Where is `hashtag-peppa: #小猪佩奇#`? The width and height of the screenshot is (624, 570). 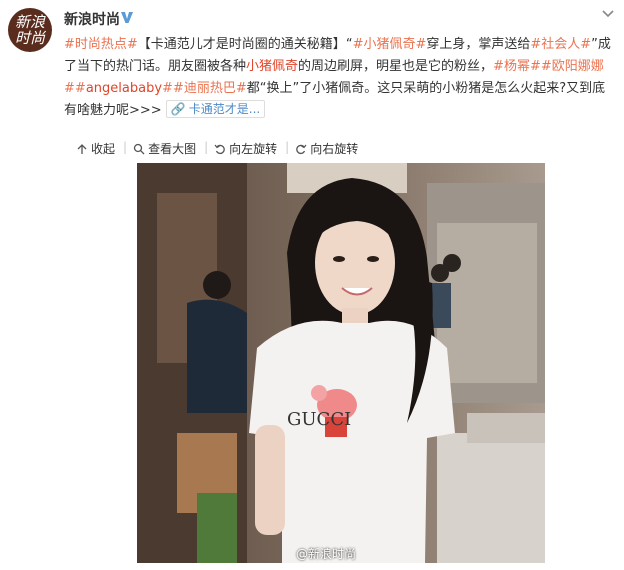
hashtag-peppa: #小猪佩奇# is located at coordinates (390, 44).